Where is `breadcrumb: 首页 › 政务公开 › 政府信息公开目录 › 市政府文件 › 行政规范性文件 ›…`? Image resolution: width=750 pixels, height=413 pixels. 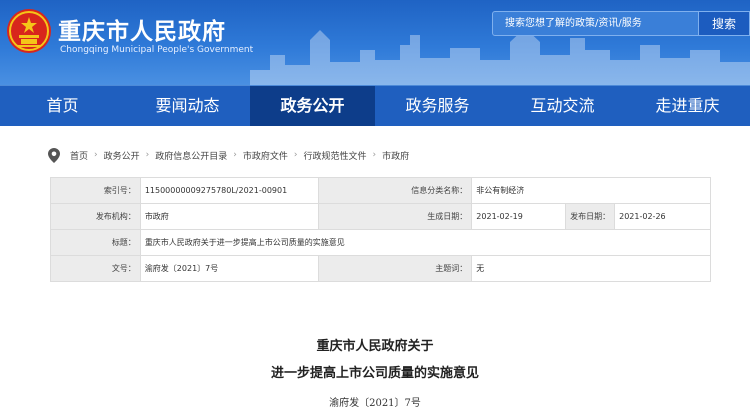 breadcrumb: 首页 › 政务公开 › 政府信息公开目录 › 市政府文件 › 行政规范性文件 ›… is located at coordinates (228, 155).